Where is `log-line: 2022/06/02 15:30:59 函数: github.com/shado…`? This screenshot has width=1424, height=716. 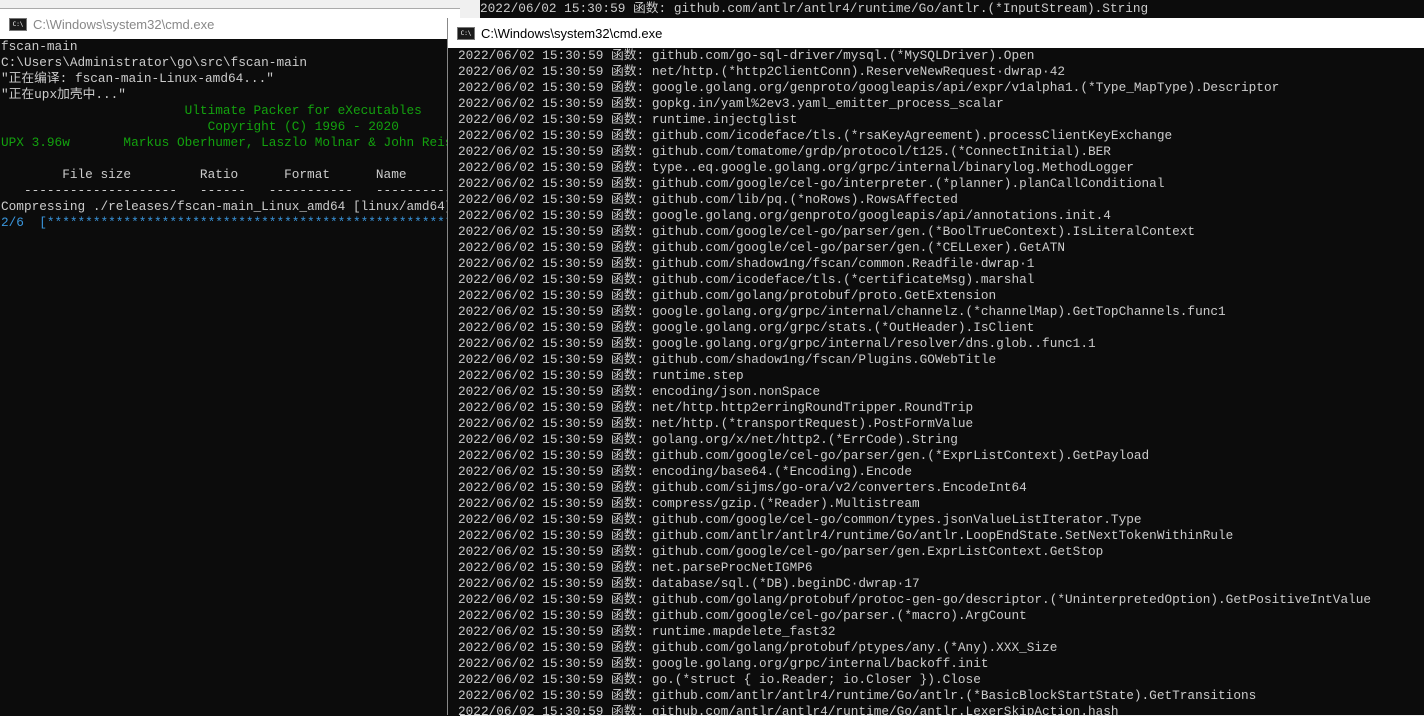
log-line: 2022/06/02 15:30:59 函数: github.com/shado… is located at coordinates (746, 263).